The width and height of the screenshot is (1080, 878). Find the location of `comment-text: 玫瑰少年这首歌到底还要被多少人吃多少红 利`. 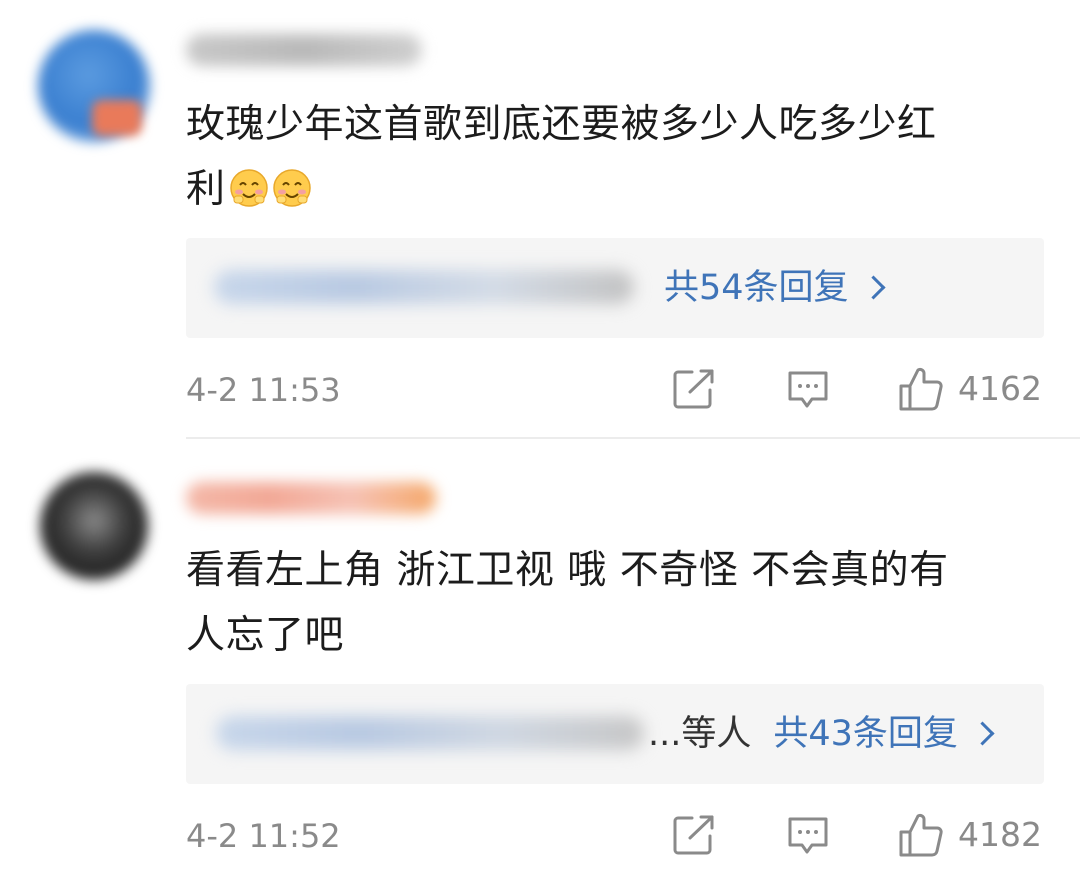

comment-text: 玫瑰少年这首歌到底还要被多少人吃多少红 利 is located at coordinates (621, 157).